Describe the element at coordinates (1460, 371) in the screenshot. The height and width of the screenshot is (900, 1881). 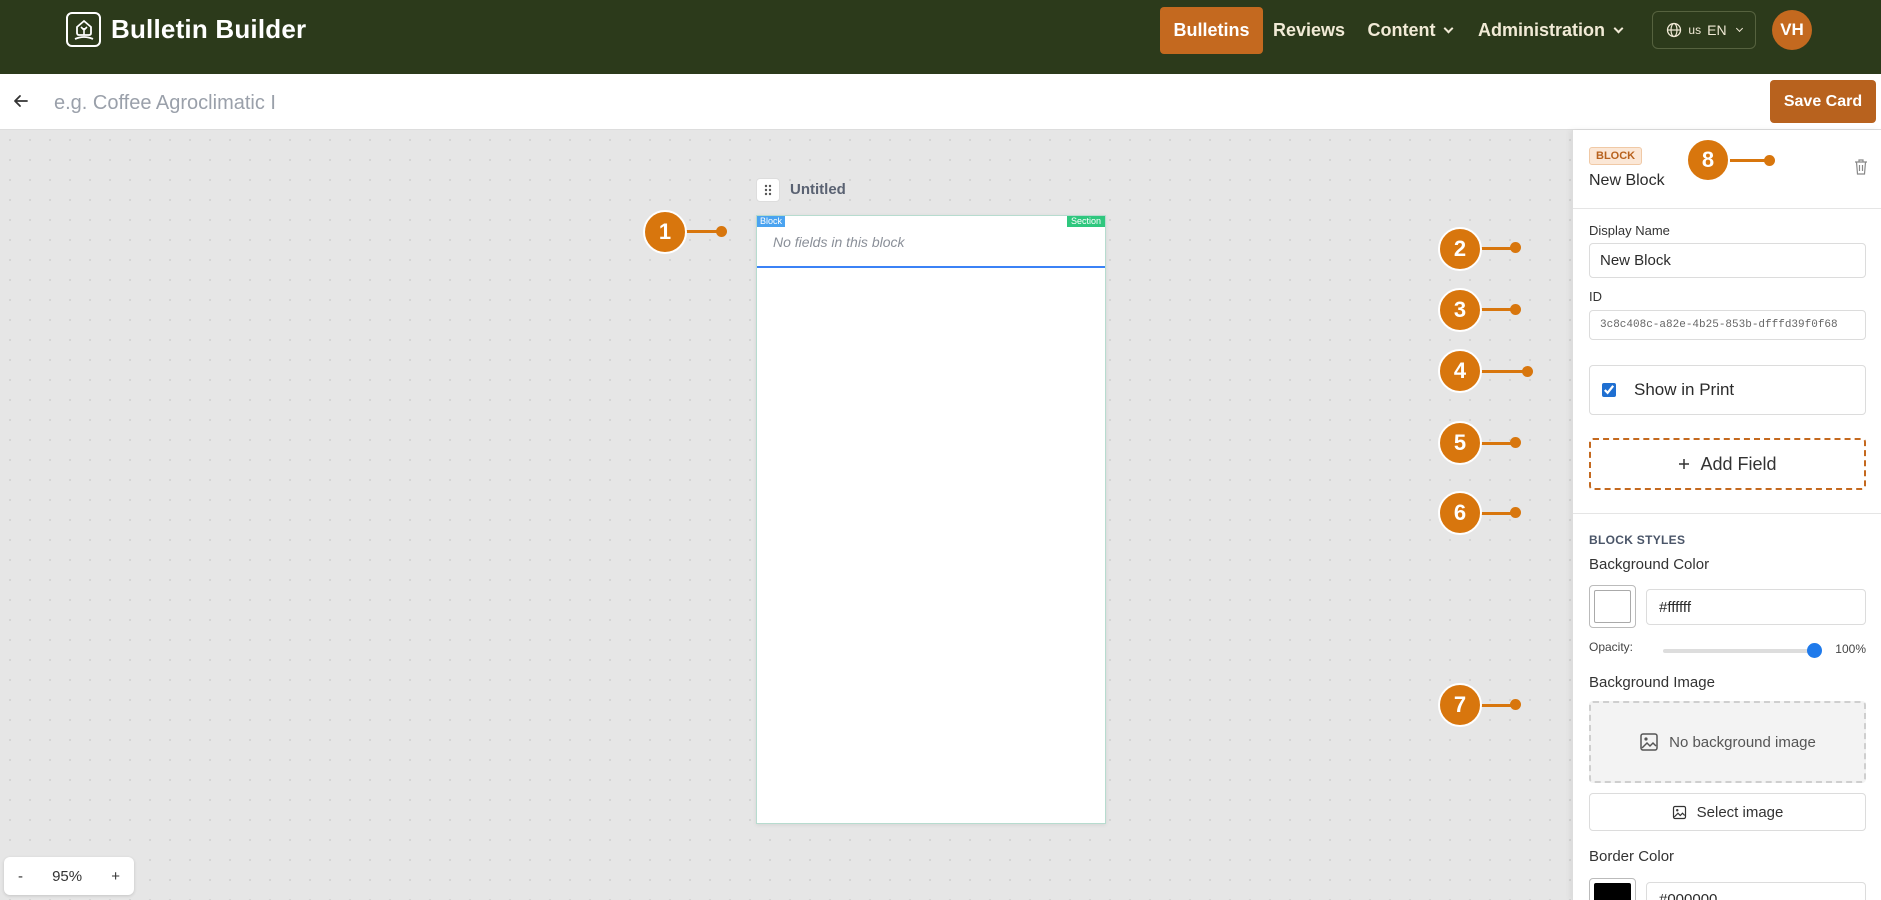
I see `marker-4: 4` at that location.